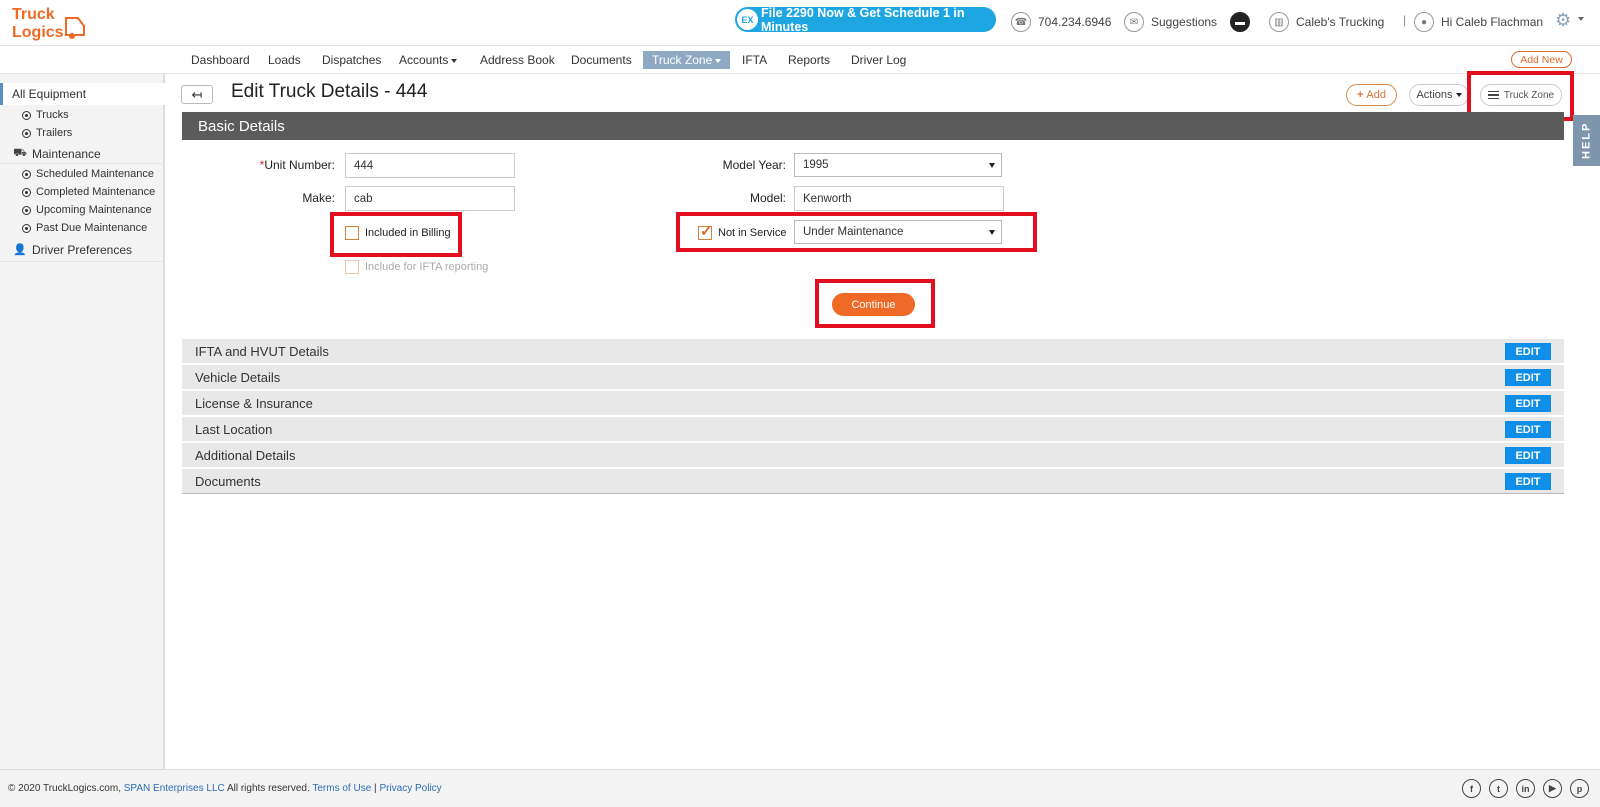 The height and width of the screenshot is (807, 1600). Describe the element at coordinates (873, 481) in the screenshot. I see `section-documents: Documents EDIT` at that location.